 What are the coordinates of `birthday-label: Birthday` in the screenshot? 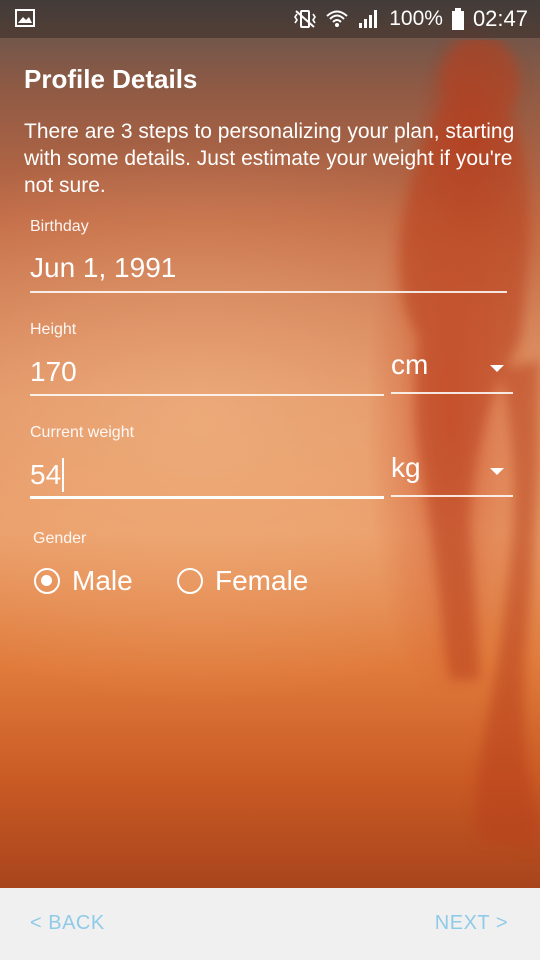 It's located at (59, 226).